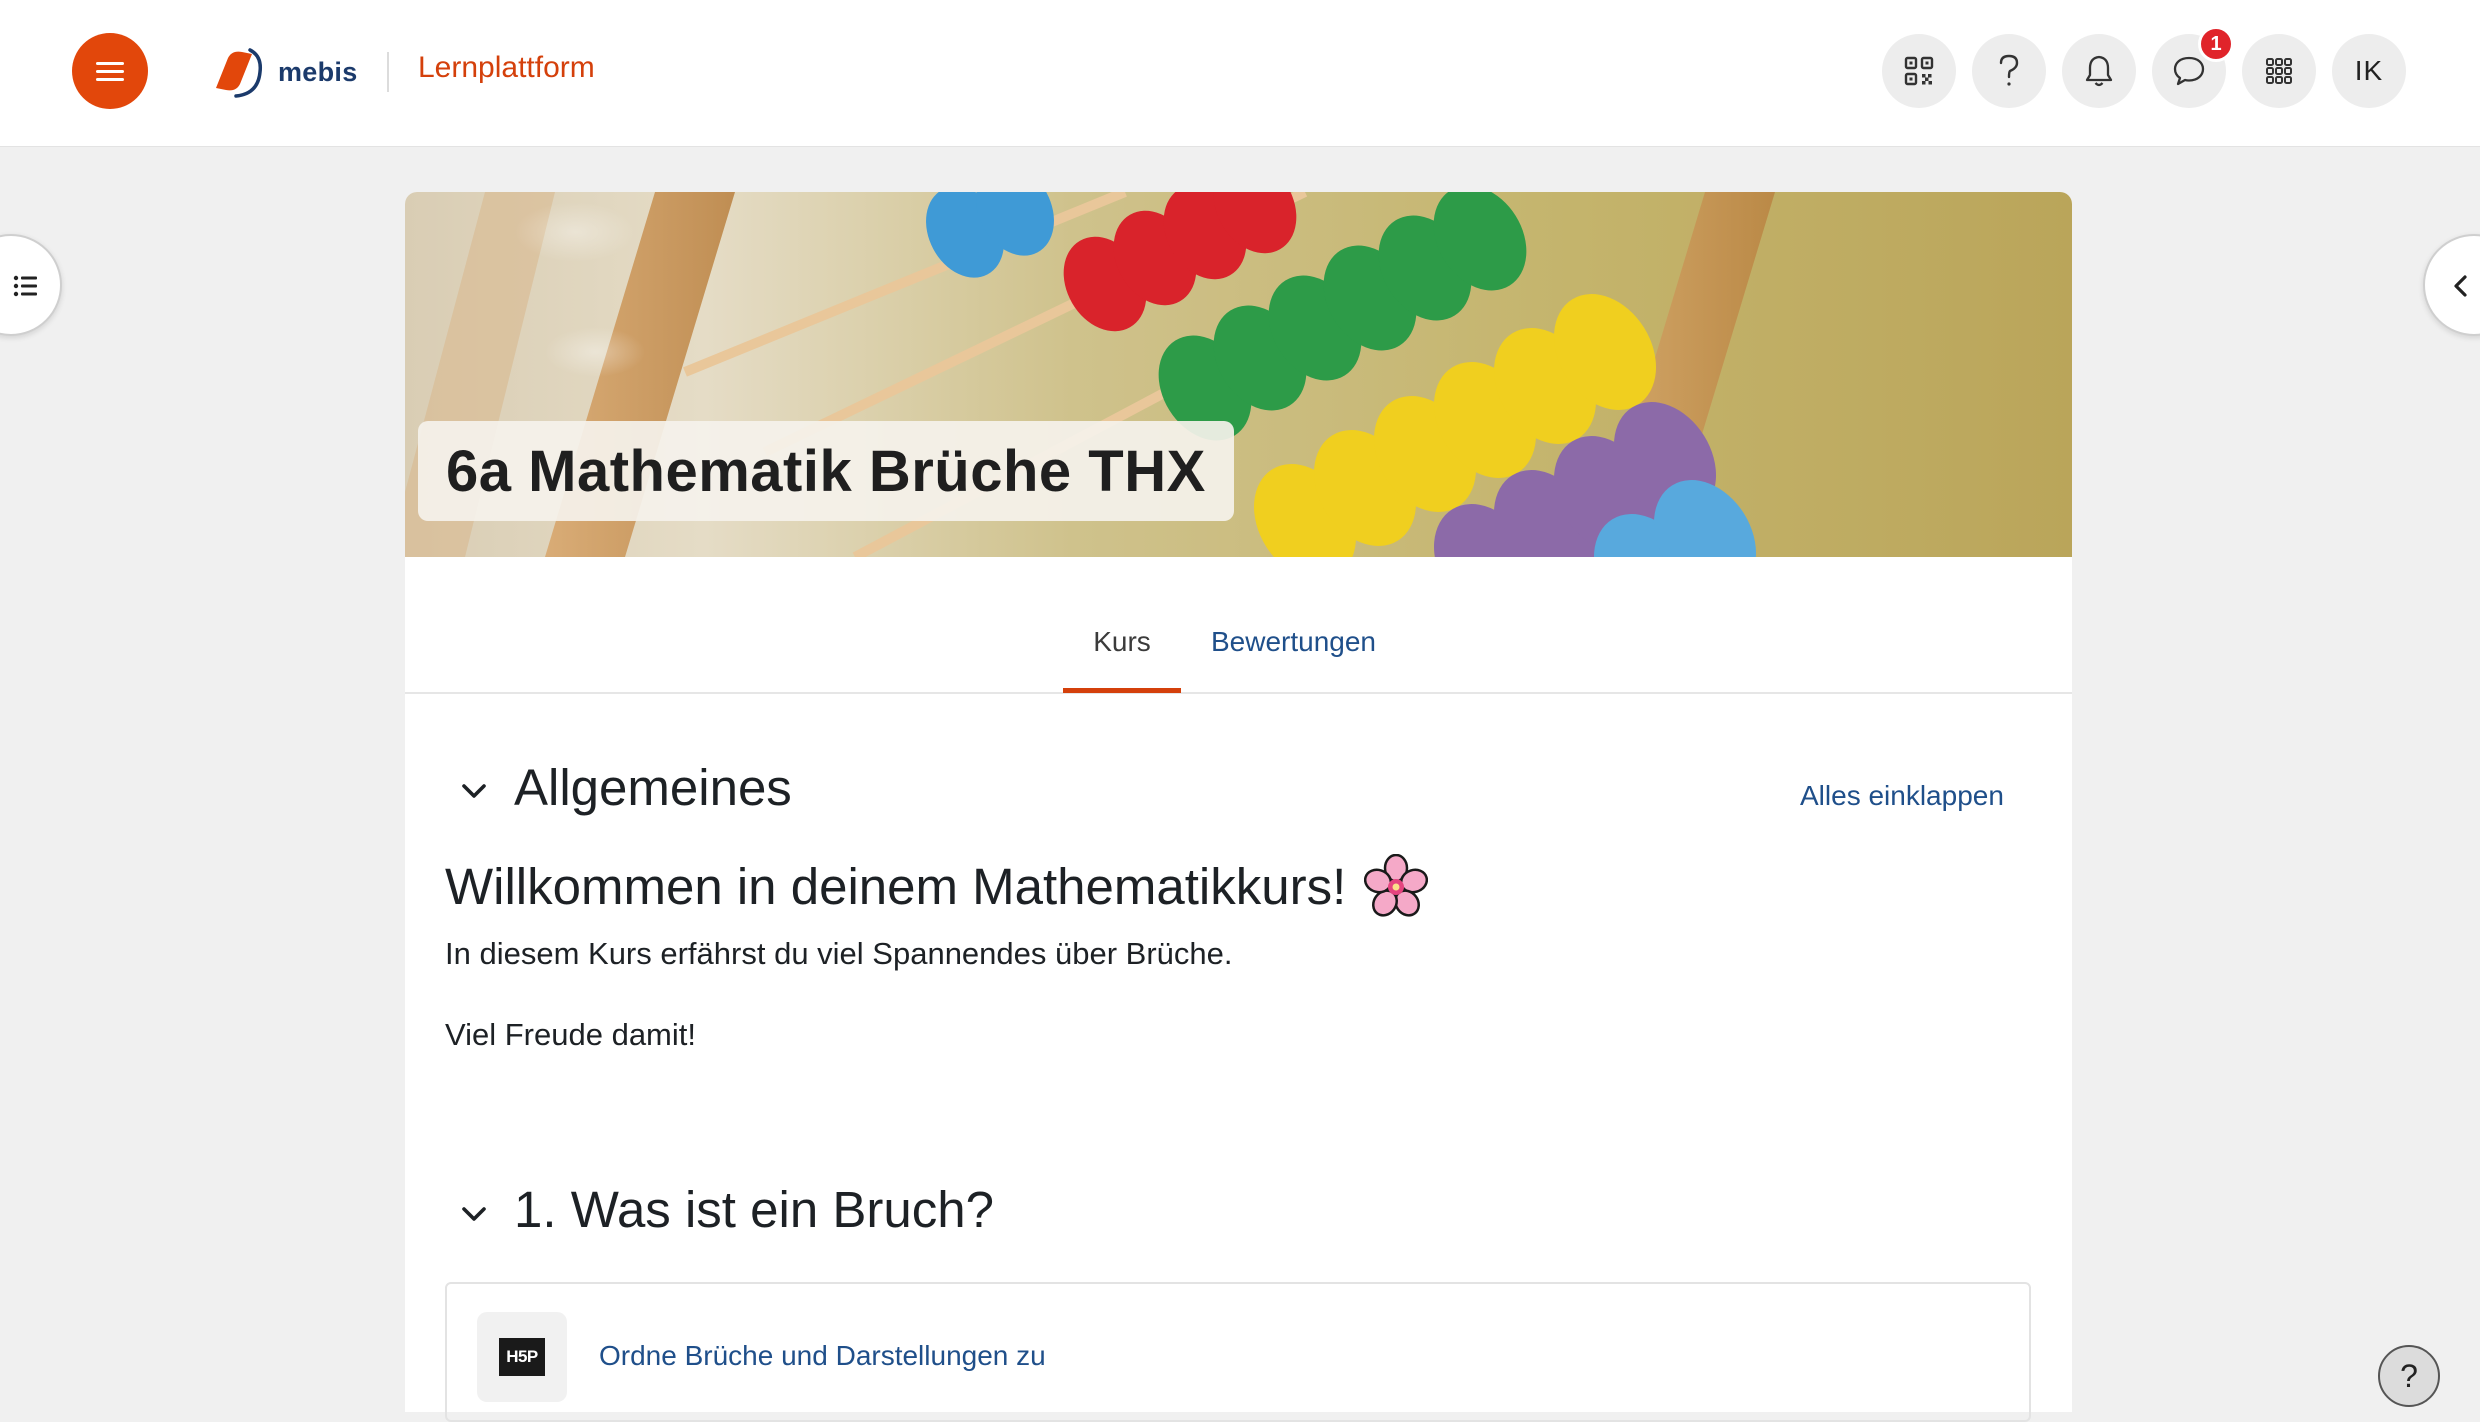 This screenshot has width=2480, height=1422. Describe the element at coordinates (25, 286) in the screenshot. I see `list-icon` at that location.